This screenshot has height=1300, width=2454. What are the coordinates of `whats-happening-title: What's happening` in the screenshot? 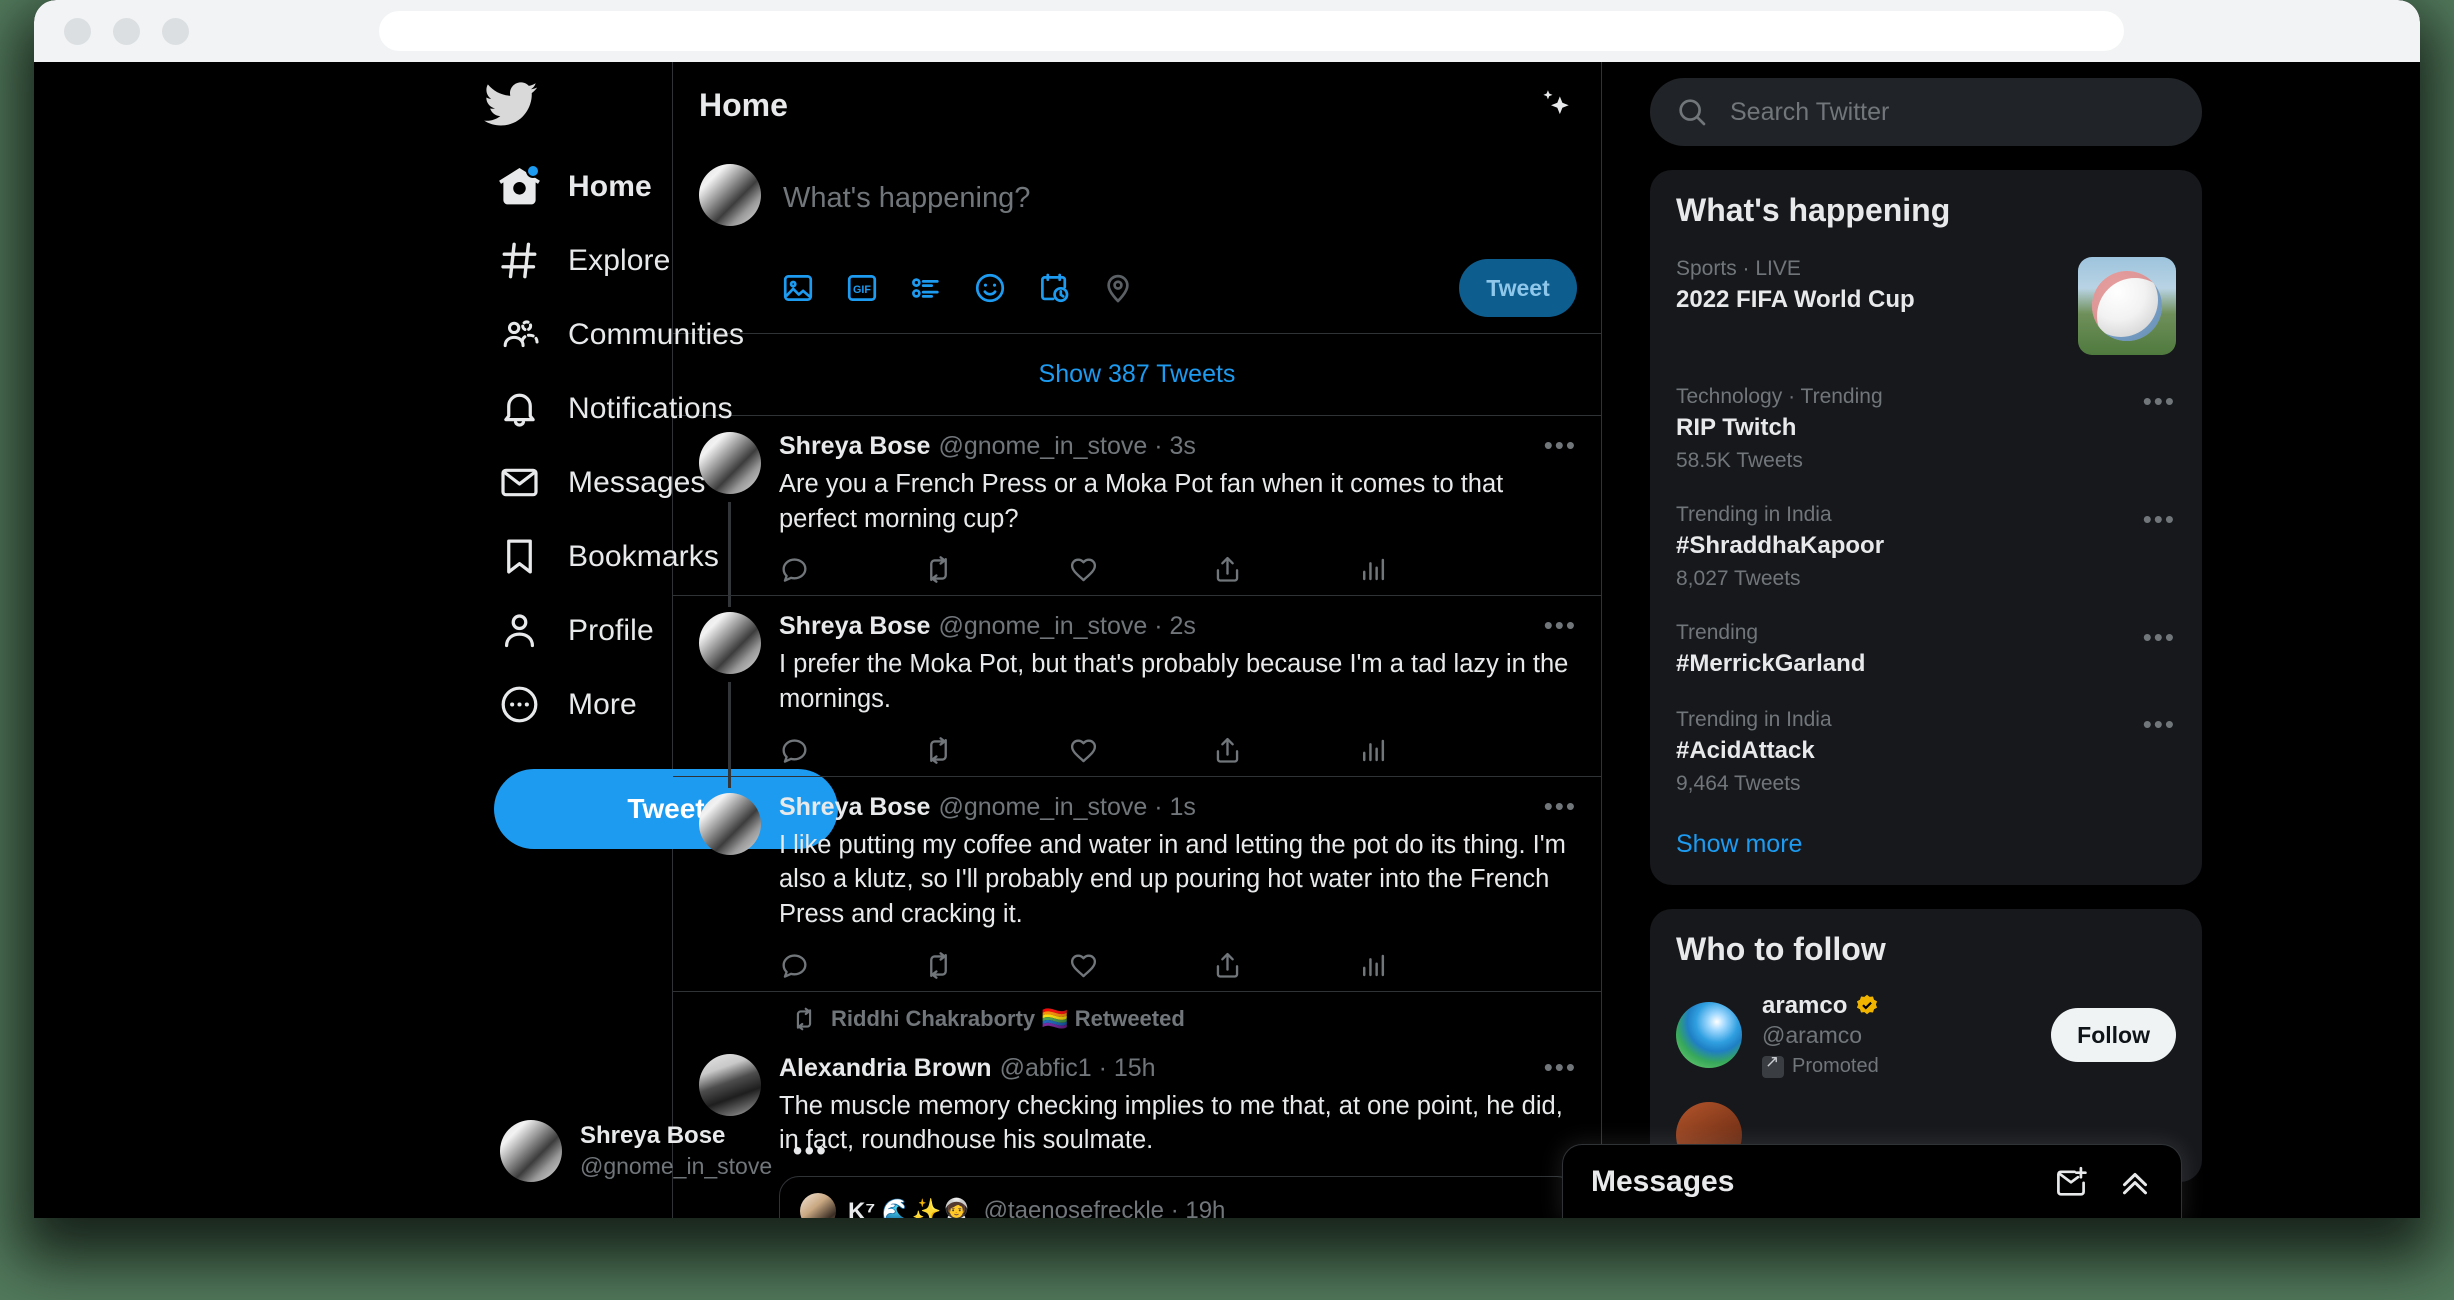 It's located at (1813, 210).